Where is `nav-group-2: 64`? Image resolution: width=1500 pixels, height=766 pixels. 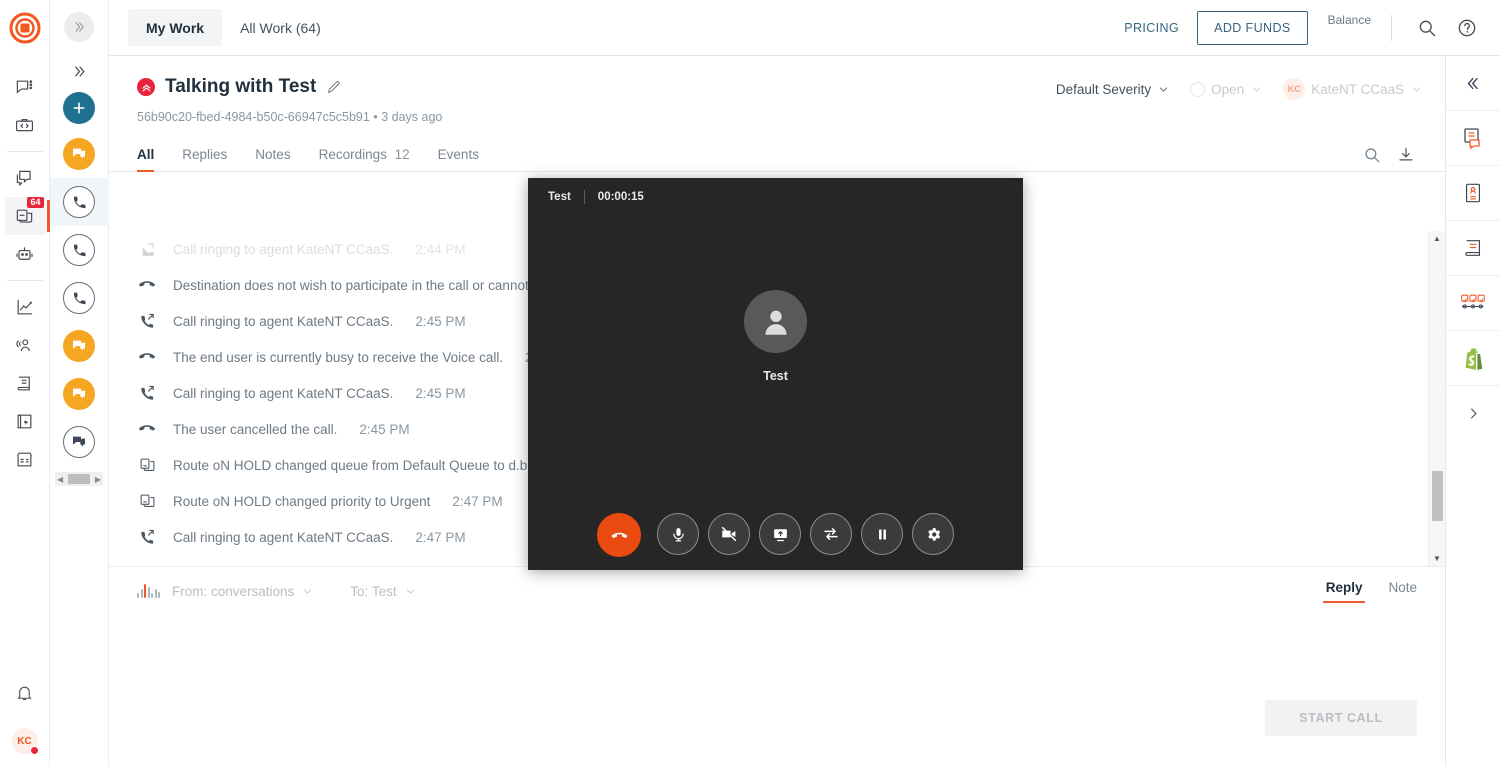 nav-group-2: 64 is located at coordinates (25, 216).